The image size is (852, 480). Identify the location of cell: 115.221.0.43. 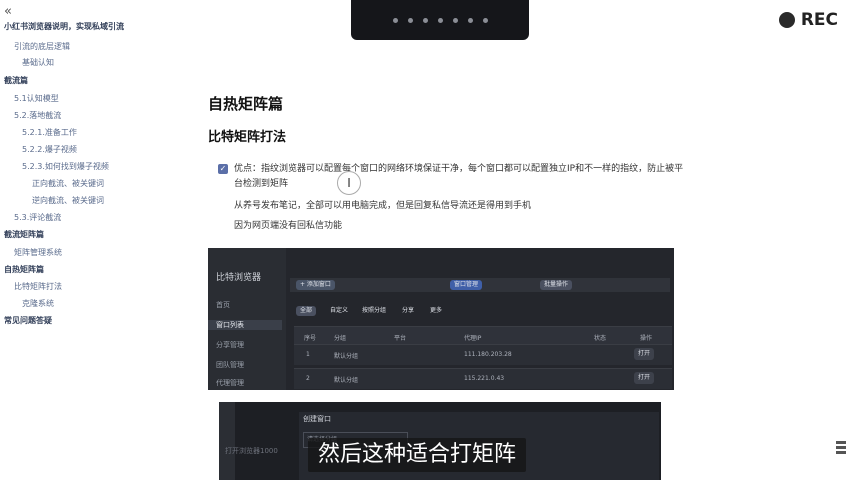
(484, 378).